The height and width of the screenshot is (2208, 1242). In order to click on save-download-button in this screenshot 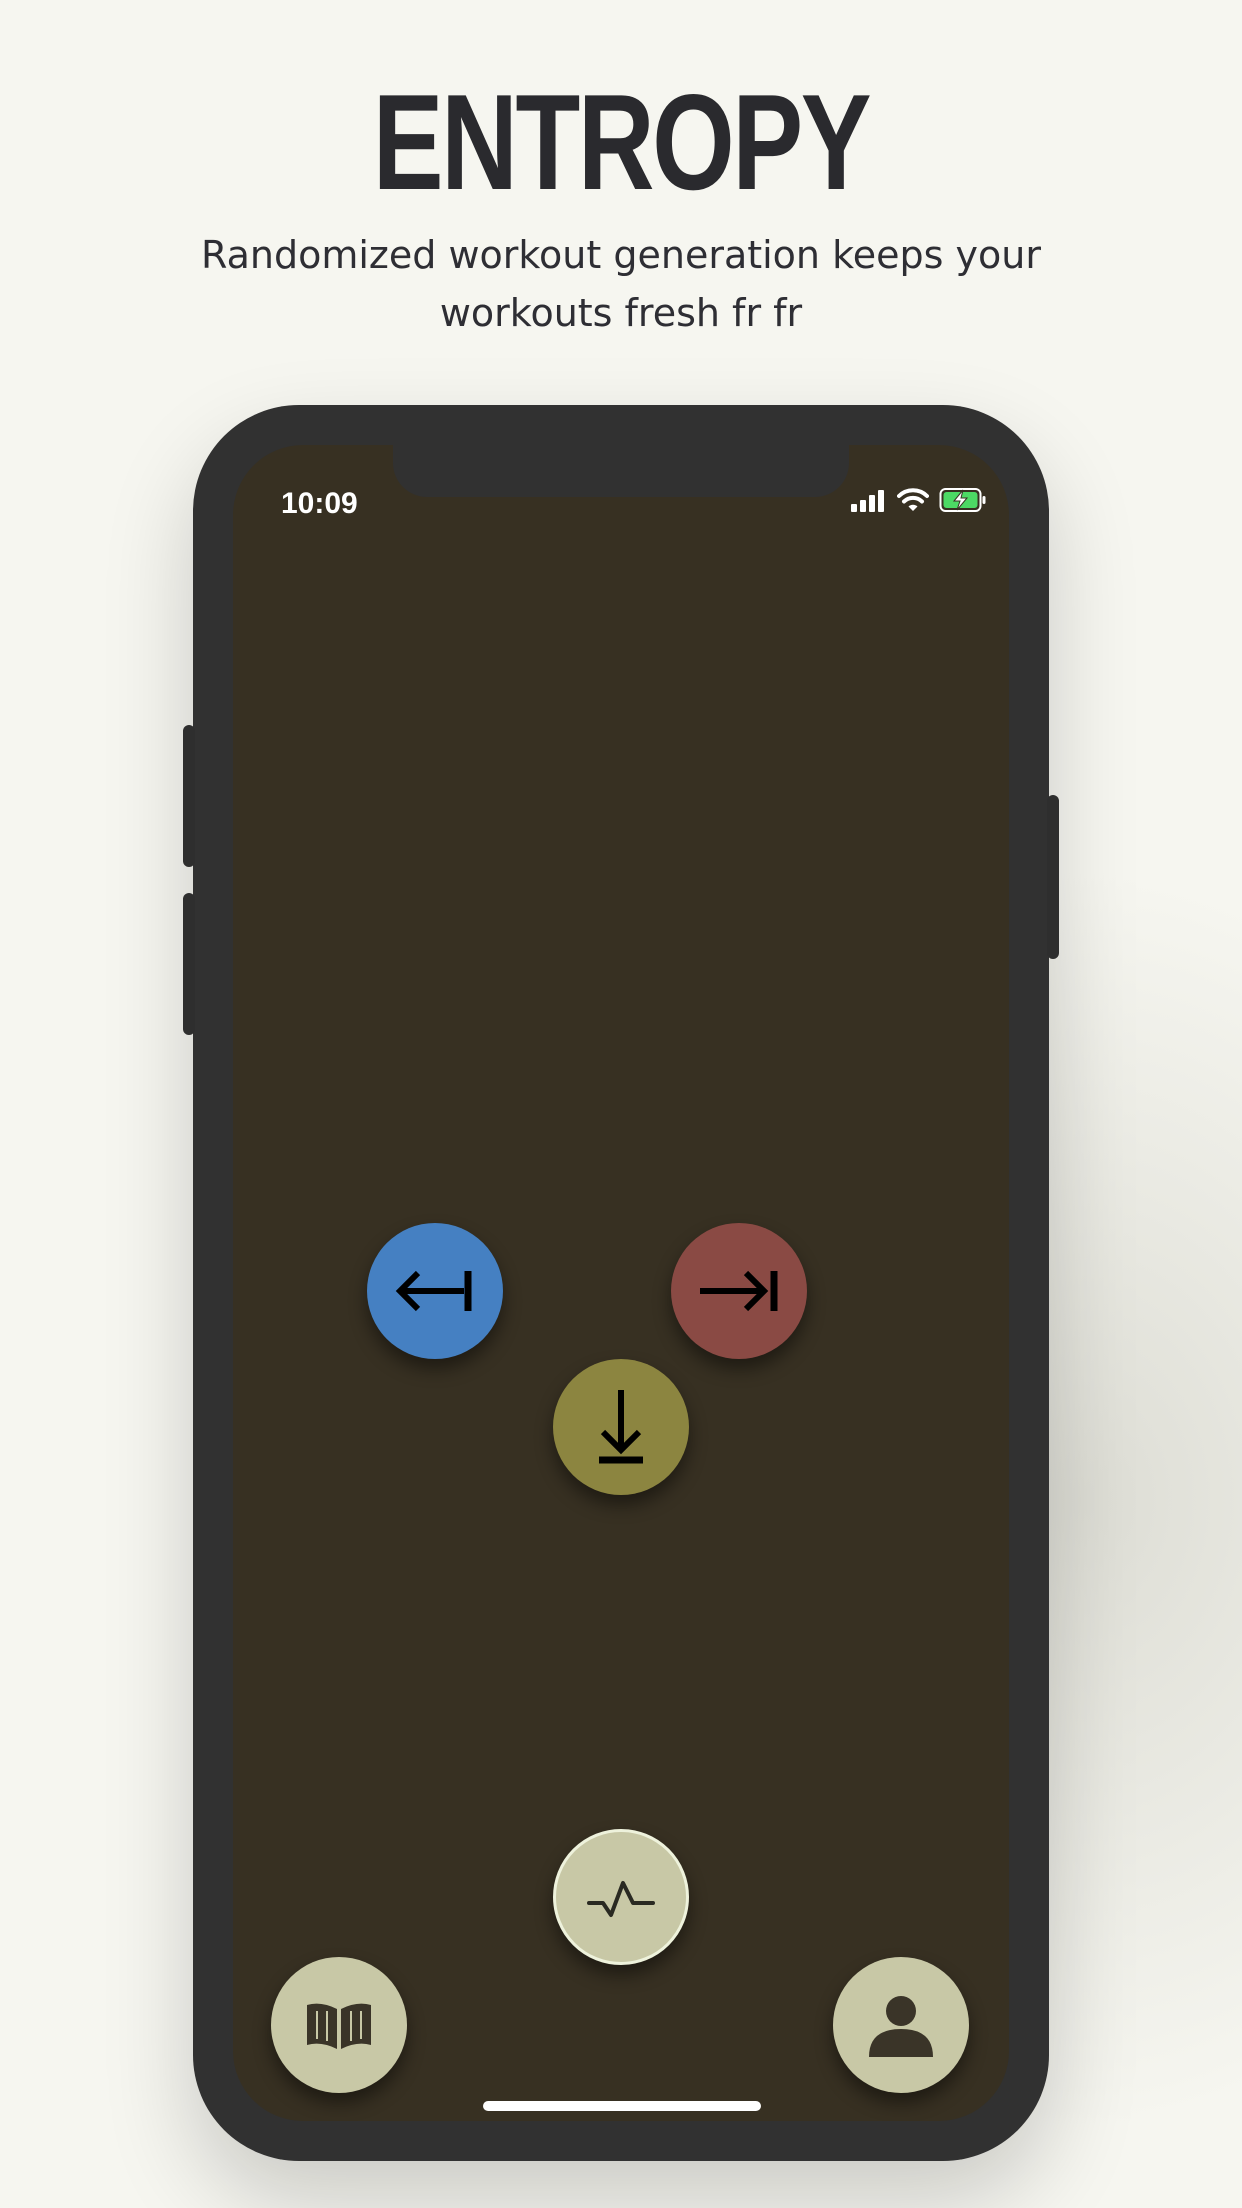, I will do `click(621, 1427)`.